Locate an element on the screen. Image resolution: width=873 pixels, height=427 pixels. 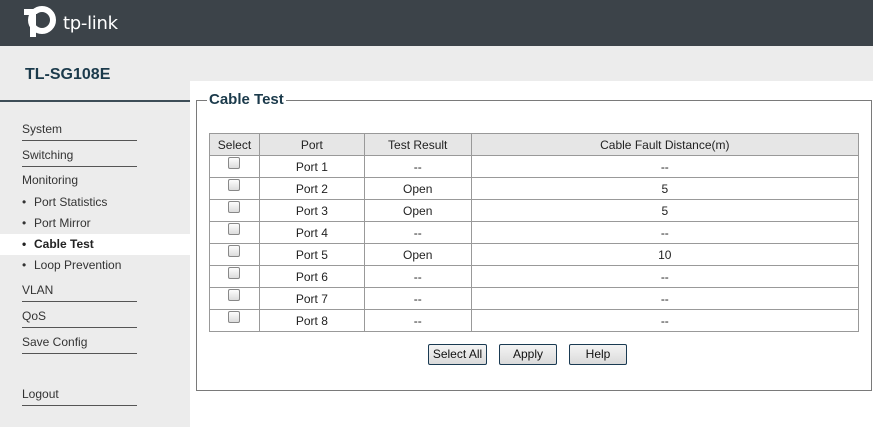
port-cell: Port 2 is located at coordinates (311, 188).